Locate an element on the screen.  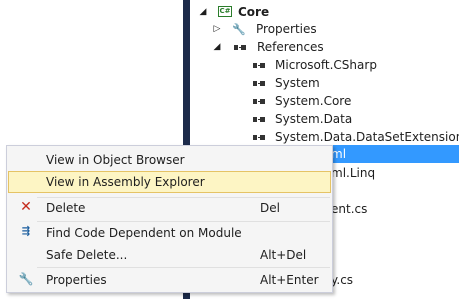
tree-item-reference: System is located at coordinates (355, 83).